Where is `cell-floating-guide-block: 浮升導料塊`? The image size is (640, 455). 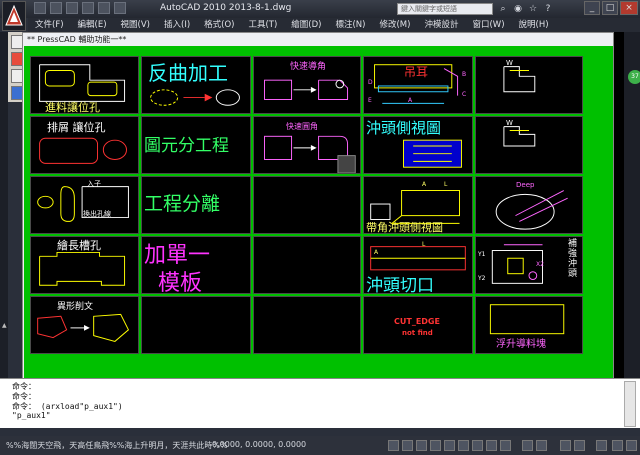
cell-floating-guide-block: 浮升導料塊 is located at coordinates (529, 325).